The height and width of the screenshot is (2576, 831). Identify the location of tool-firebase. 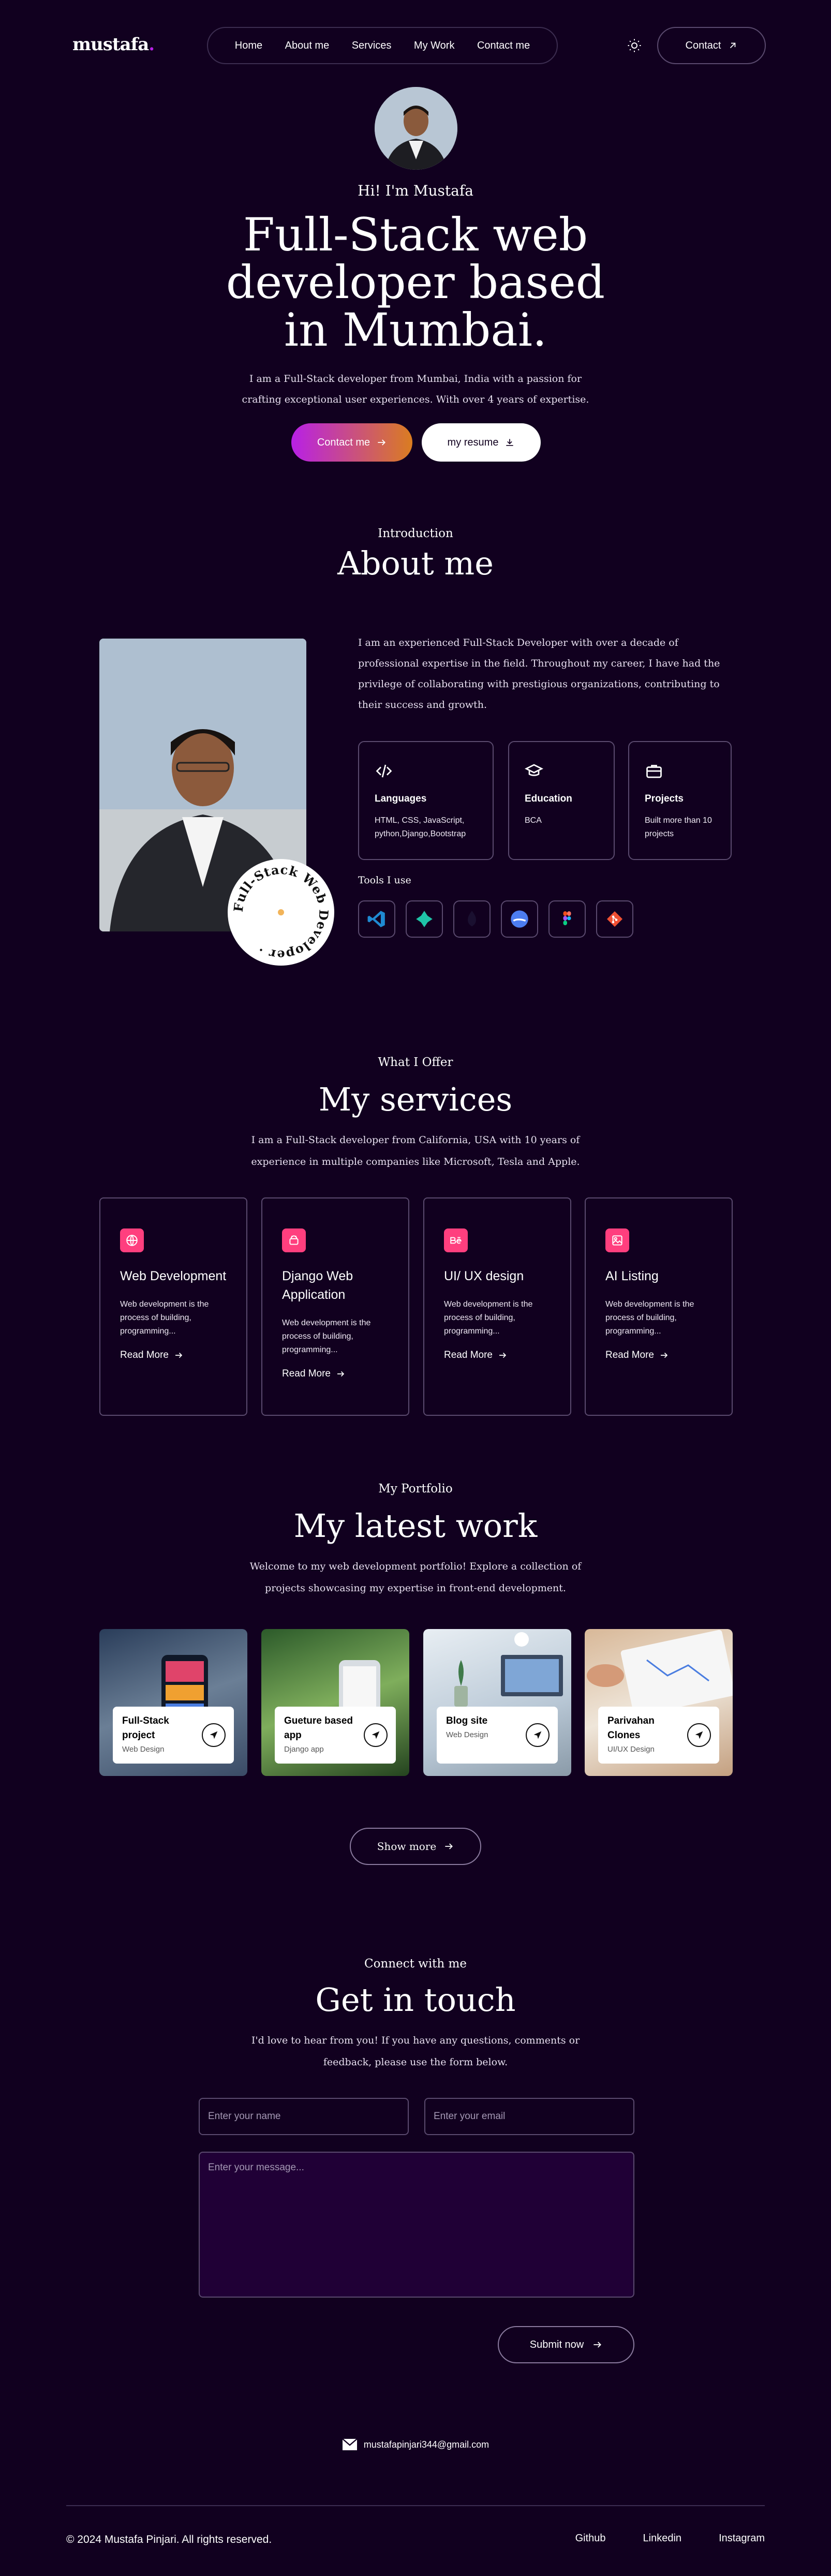
(519, 919).